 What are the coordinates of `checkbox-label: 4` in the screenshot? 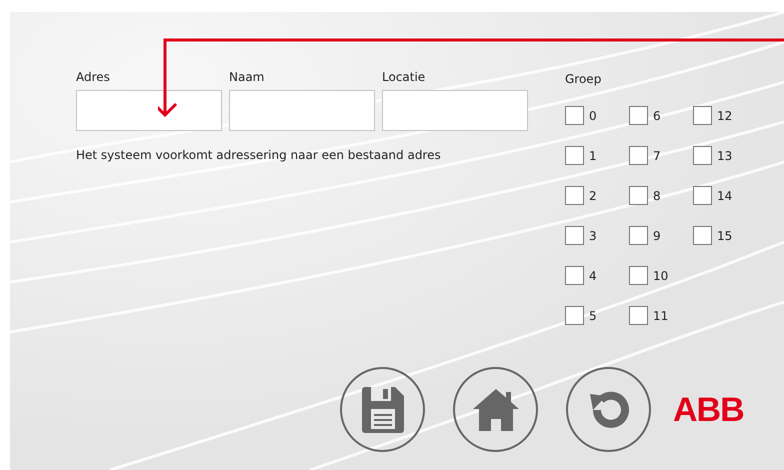 It's located at (593, 276).